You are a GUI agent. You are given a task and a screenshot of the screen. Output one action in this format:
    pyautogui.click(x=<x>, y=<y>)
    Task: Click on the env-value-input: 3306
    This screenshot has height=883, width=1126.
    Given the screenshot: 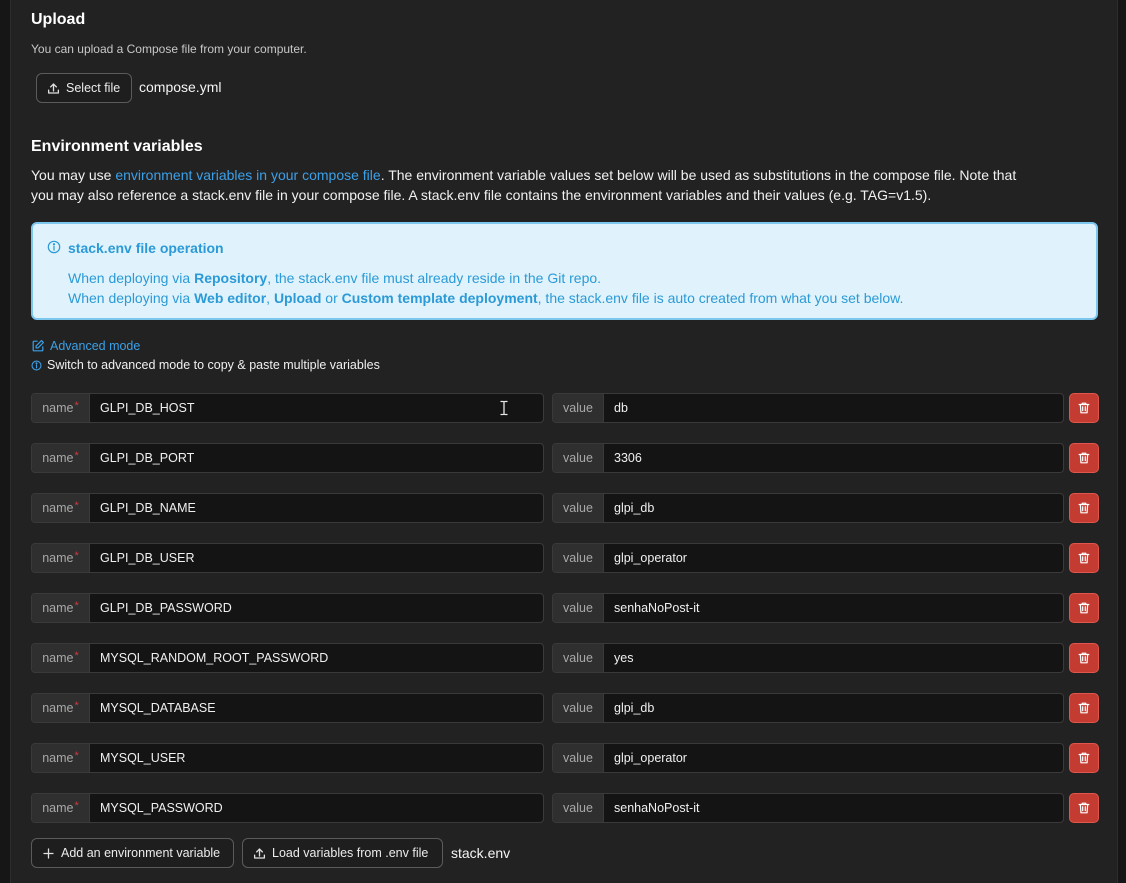 What is the action you would take?
    pyautogui.click(x=833, y=458)
    